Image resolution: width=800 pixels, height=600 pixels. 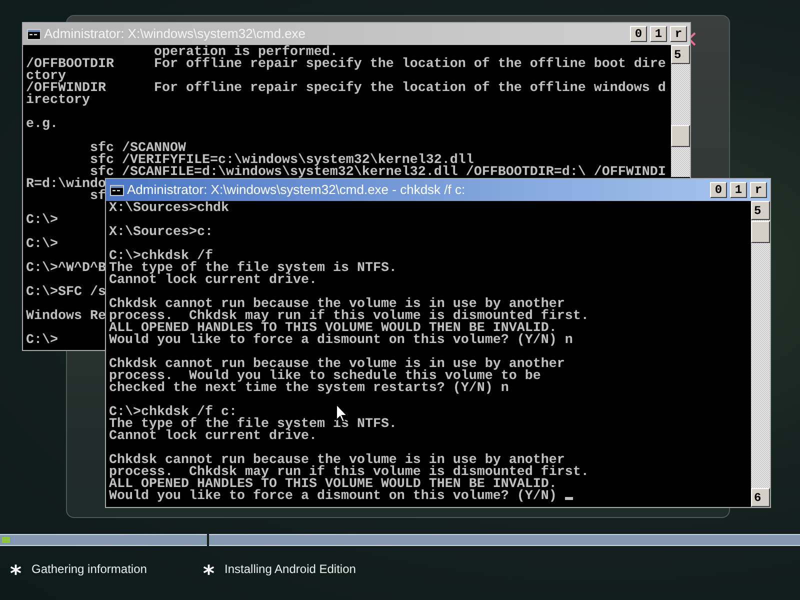 What do you see at coordinates (66, 293) in the screenshot?
I see `console-line: C:\>SFC /s` at bounding box center [66, 293].